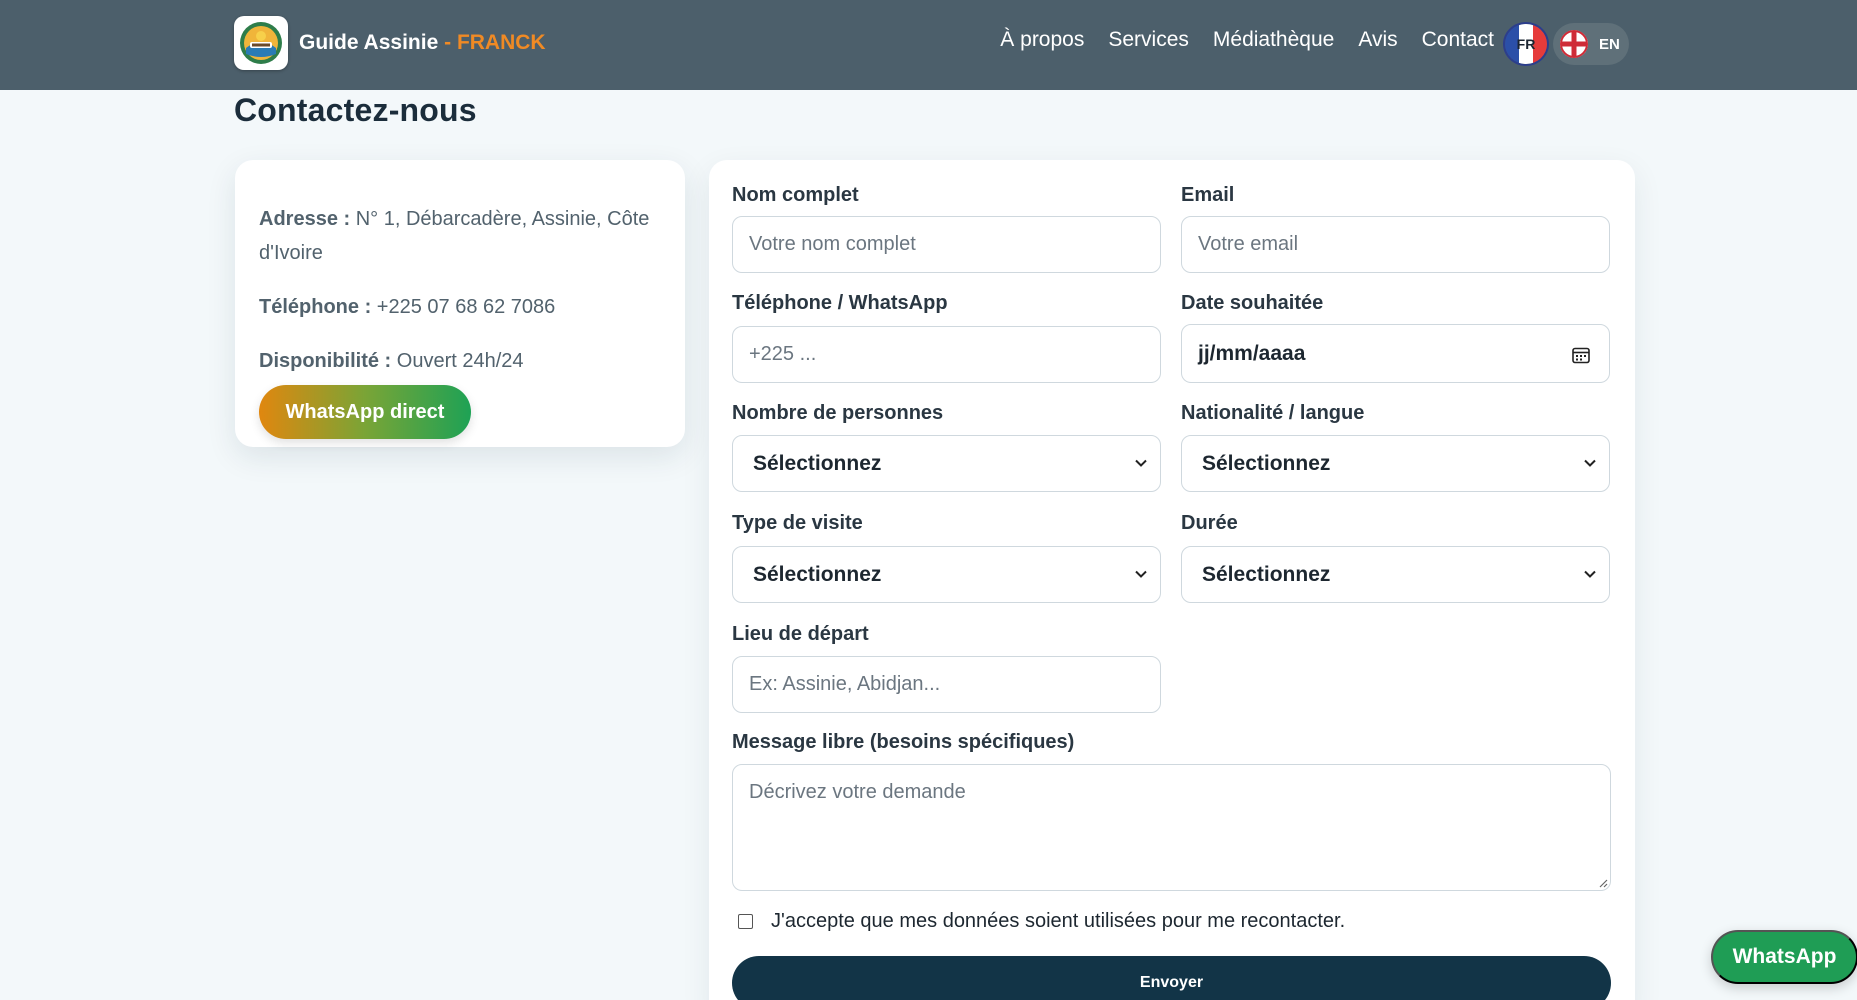 This screenshot has width=1857, height=1000. I want to click on phone-label: Téléphone / WhatsApp, so click(840, 303).